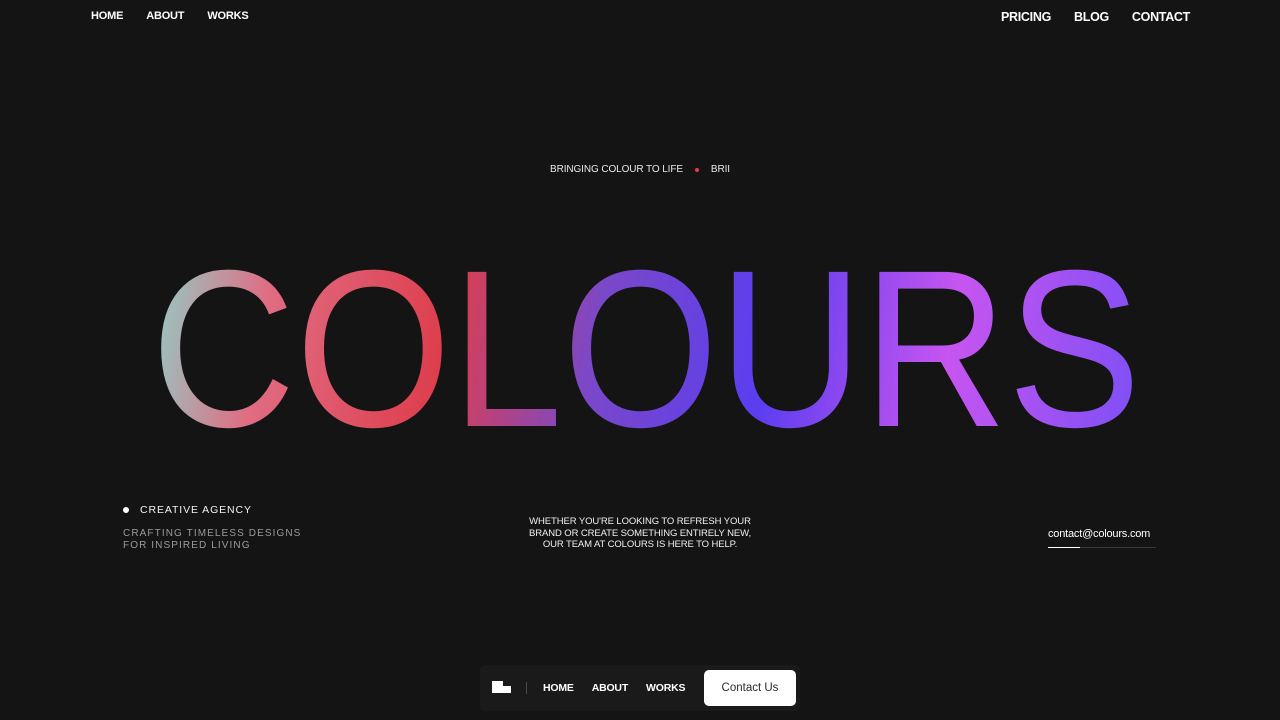  I want to click on nav-link-contact: CONTACT, so click(1161, 17).